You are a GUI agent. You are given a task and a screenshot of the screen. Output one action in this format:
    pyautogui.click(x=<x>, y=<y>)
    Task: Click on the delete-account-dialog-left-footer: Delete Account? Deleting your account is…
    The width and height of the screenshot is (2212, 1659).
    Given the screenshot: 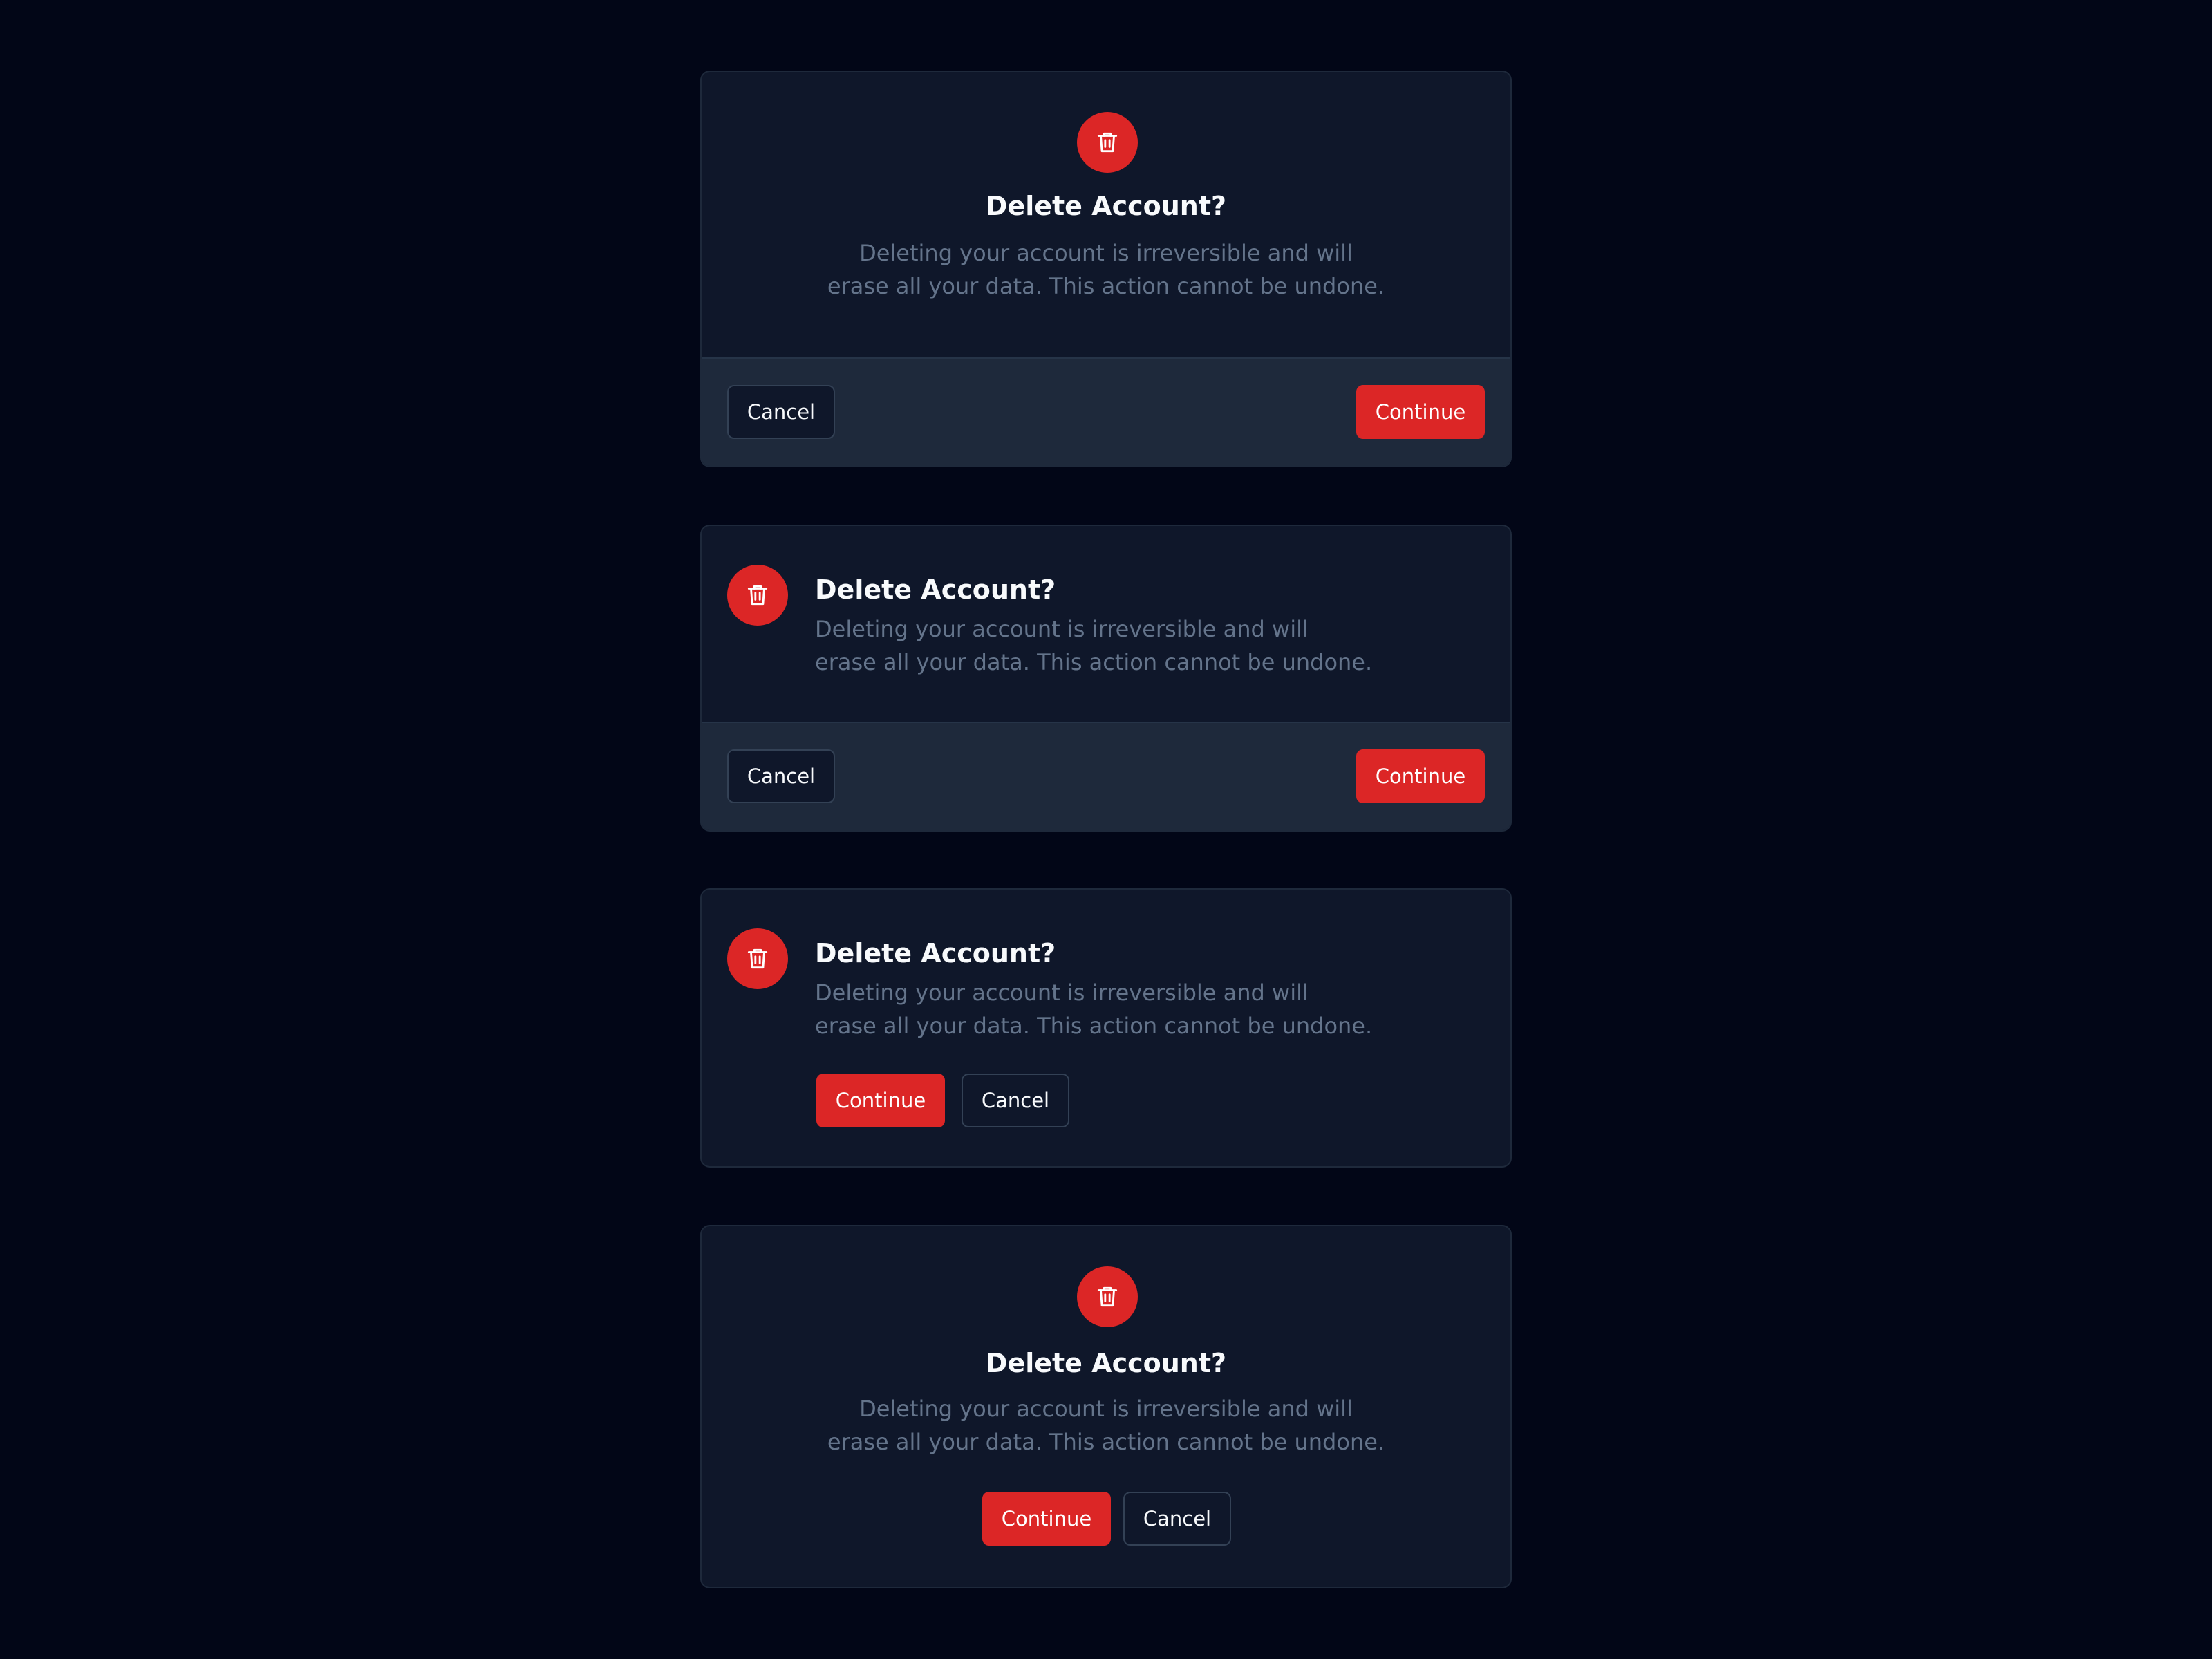 What is the action you would take?
    pyautogui.click(x=1106, y=678)
    